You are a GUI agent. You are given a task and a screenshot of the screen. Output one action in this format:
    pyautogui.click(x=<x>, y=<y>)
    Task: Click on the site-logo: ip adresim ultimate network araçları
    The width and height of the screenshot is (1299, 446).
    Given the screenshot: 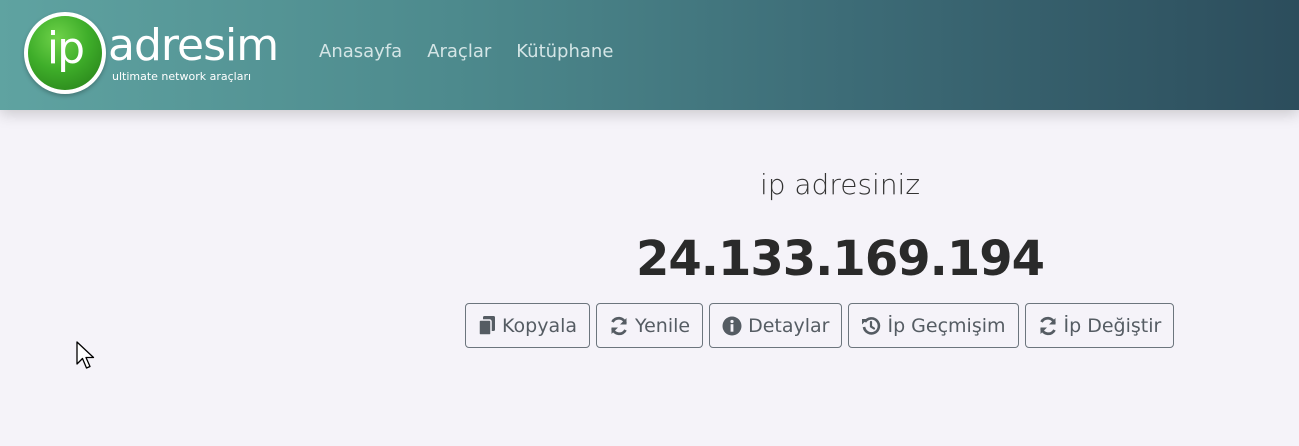 What is the action you would take?
    pyautogui.click(x=151, y=53)
    